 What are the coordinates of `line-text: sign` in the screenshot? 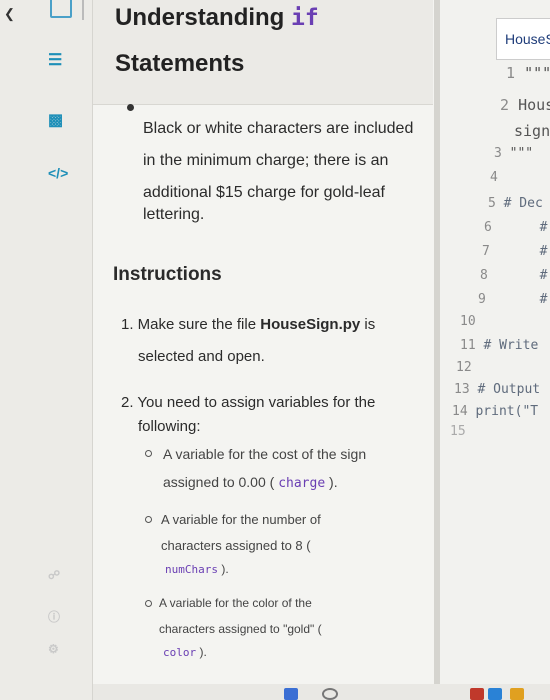 It's located at (532, 131).